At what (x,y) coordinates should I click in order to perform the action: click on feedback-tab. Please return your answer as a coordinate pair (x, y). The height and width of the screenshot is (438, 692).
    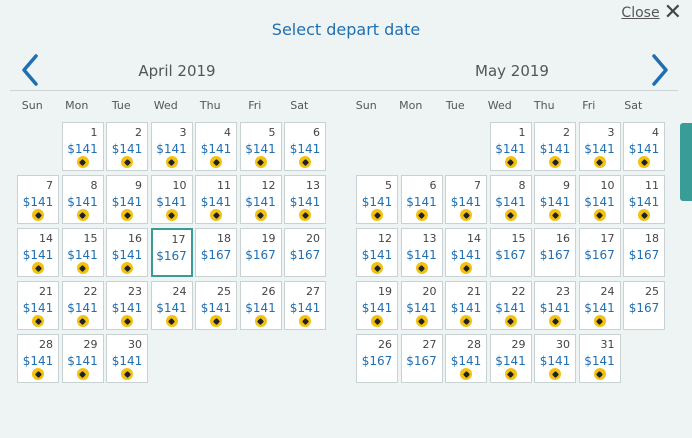
    Looking at the image, I should click on (686, 162).